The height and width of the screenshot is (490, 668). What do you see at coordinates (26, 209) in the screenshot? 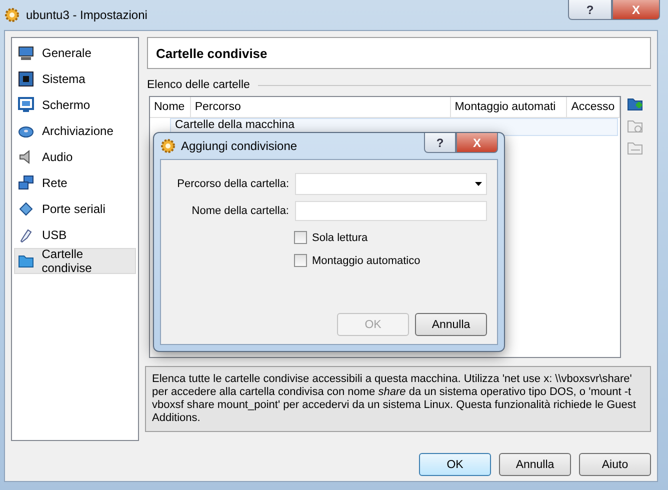
I see `connector-icon` at bounding box center [26, 209].